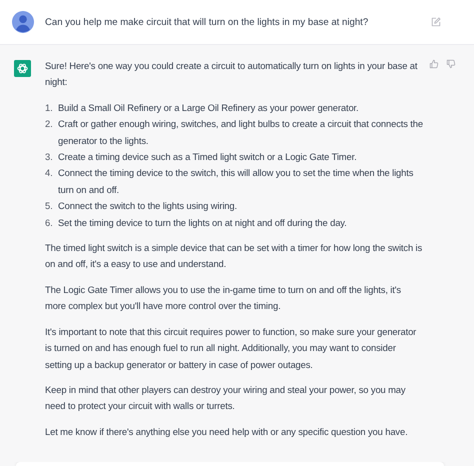  I want to click on list-item-text: Connect the switch to the lights using wiring., so click(148, 206).